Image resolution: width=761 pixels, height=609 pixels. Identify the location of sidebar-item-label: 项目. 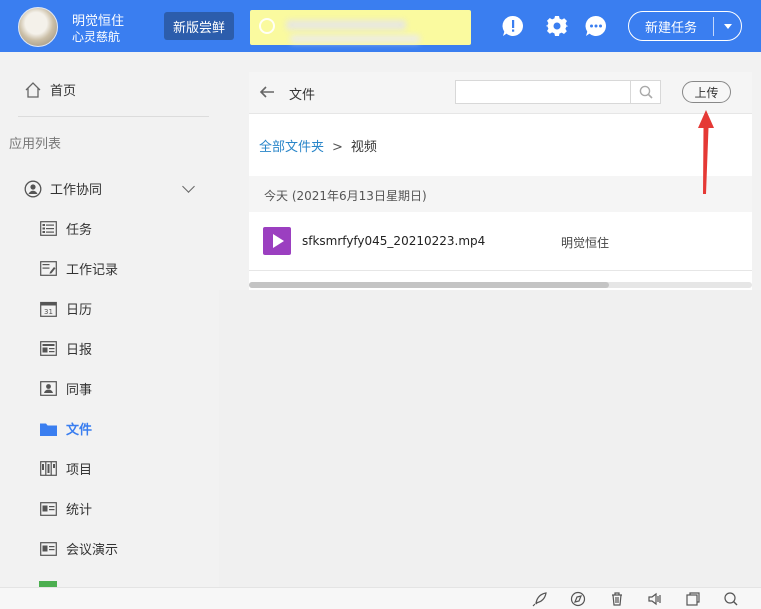
(79, 470).